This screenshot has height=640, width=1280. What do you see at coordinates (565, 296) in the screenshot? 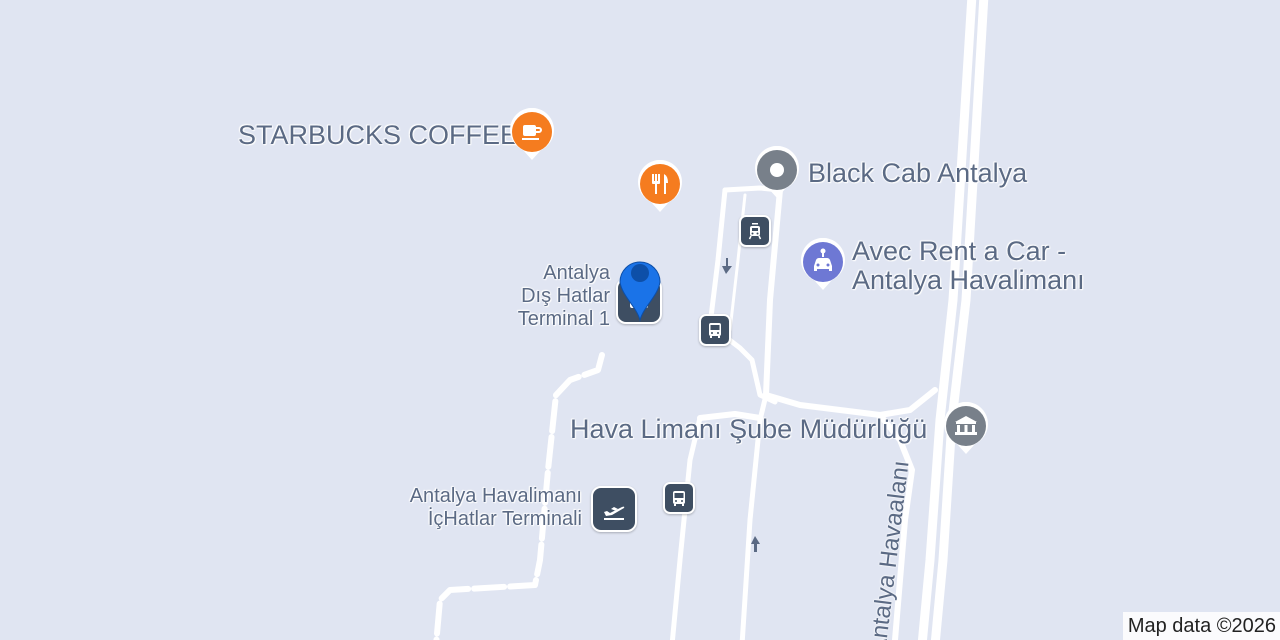
I see `place-label-terminal1-line2: Dış Hatlar` at bounding box center [565, 296].